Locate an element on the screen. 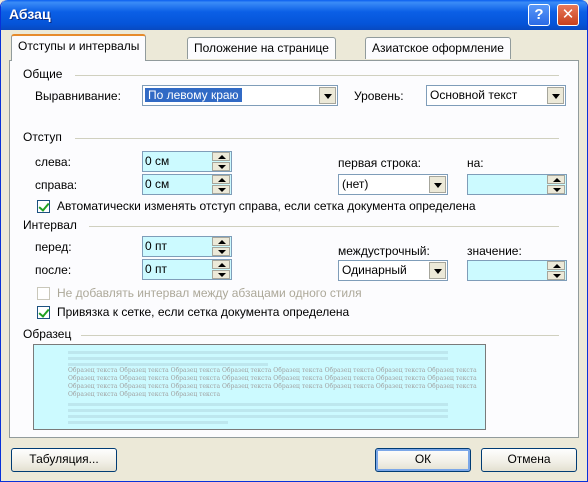 This screenshot has width=588, height=482. indent-left-label: слева: is located at coordinates (53, 162).